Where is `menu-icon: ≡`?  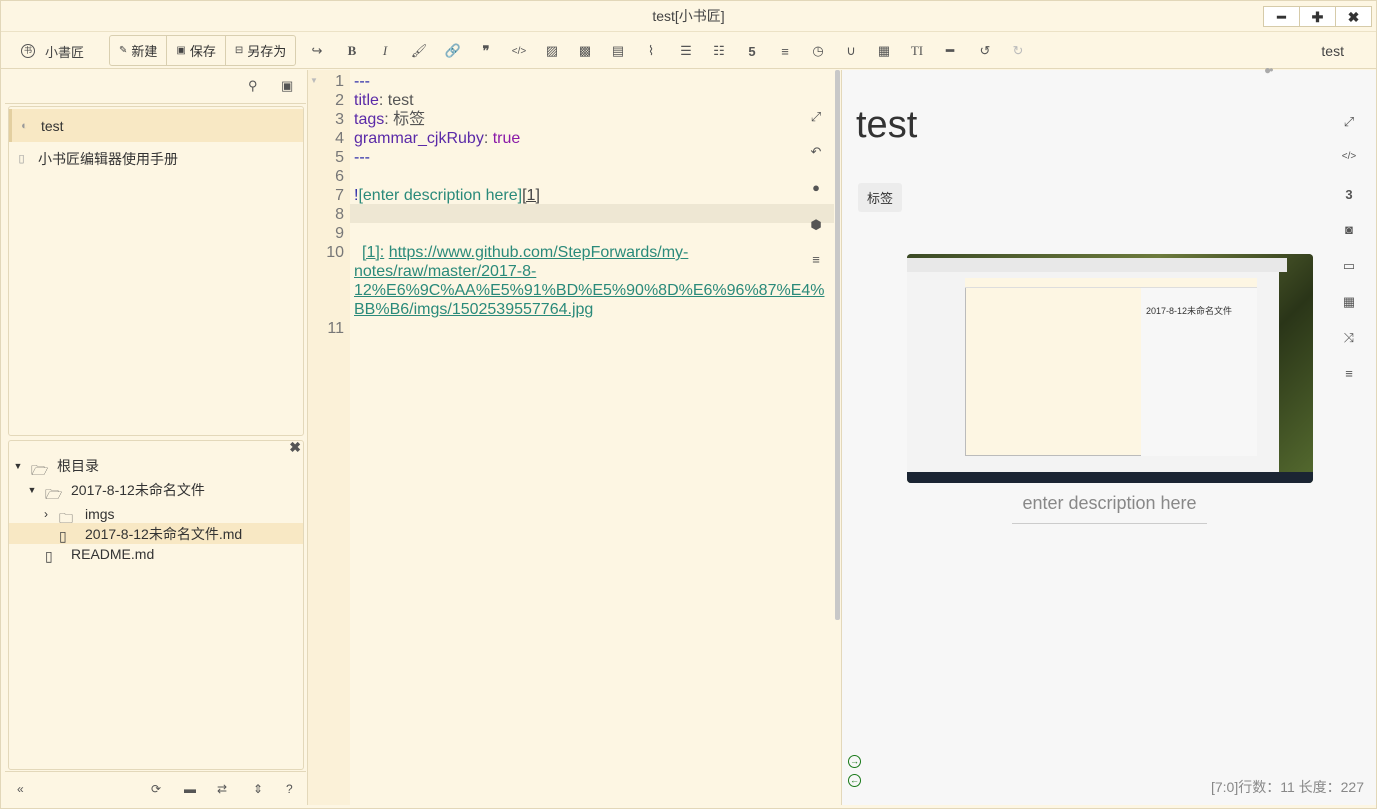
menu-icon: ≡ is located at coordinates (816, 259).